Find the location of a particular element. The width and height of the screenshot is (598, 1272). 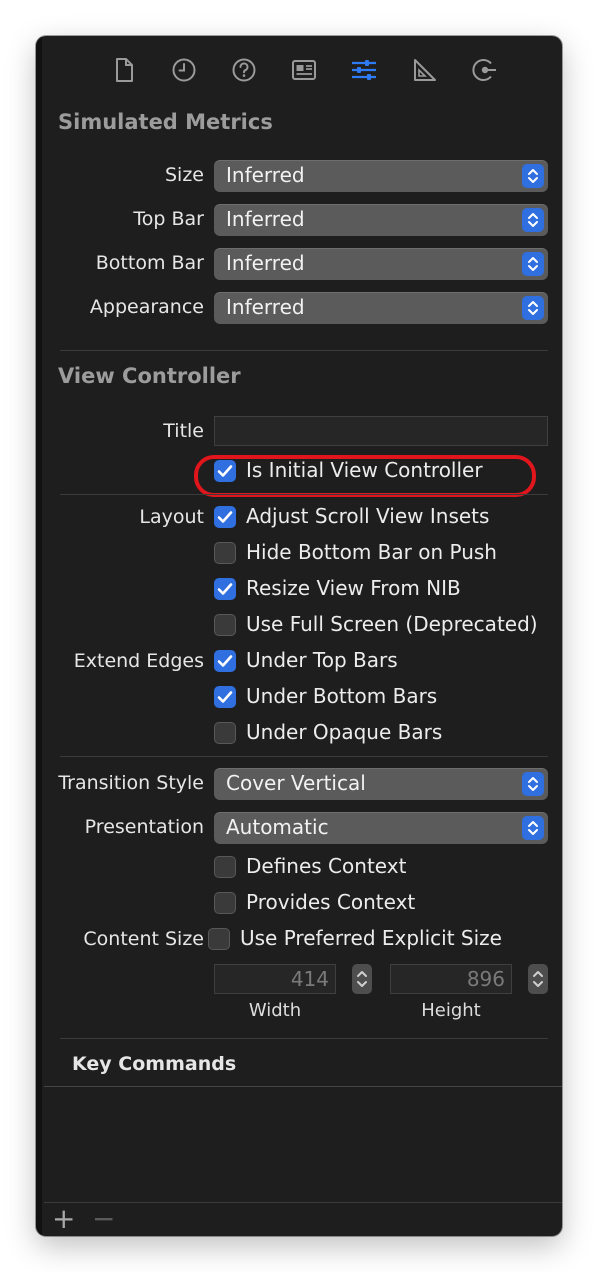

presentation-label: Presentation is located at coordinates (144, 827).